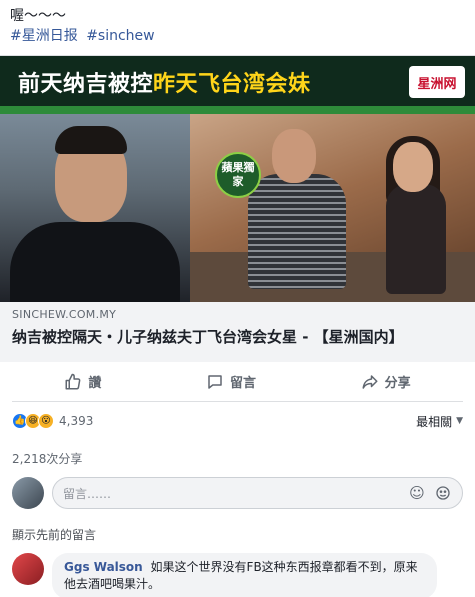 This screenshot has width=475, height=597. I want to click on banner-stripe, so click(237, 110).